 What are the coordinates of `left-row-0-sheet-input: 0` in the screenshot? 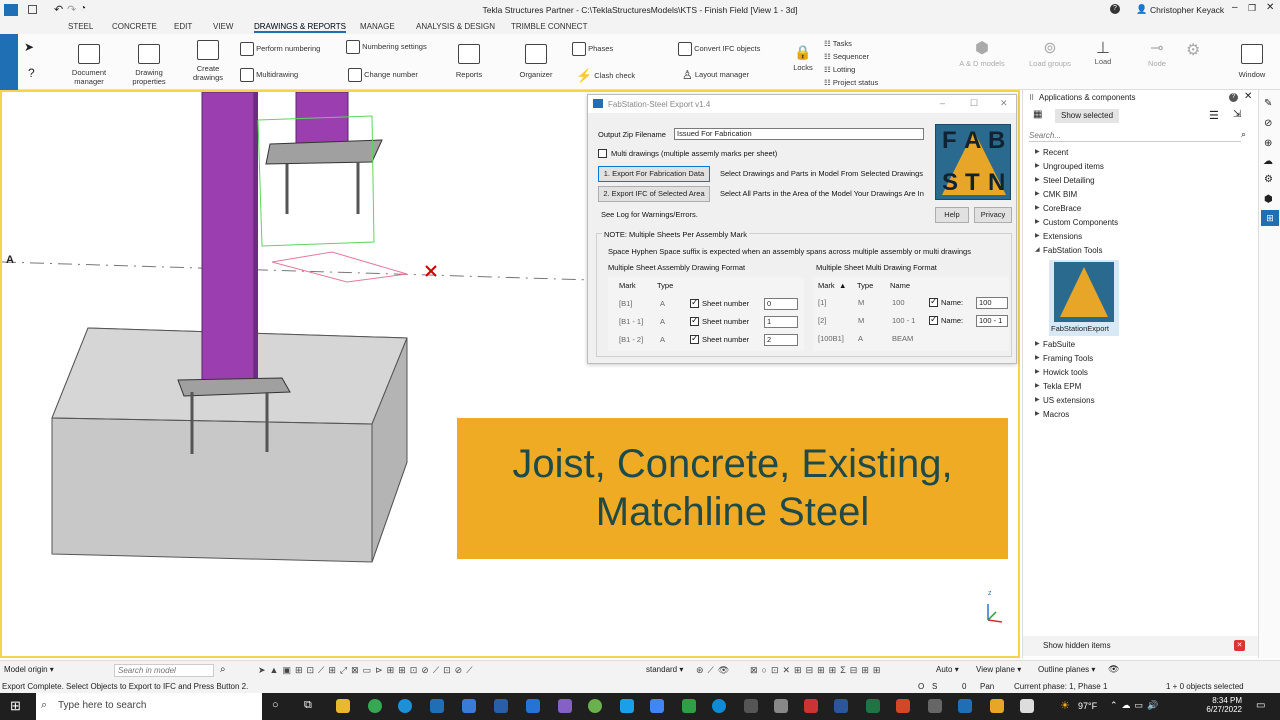 It's located at (781, 304).